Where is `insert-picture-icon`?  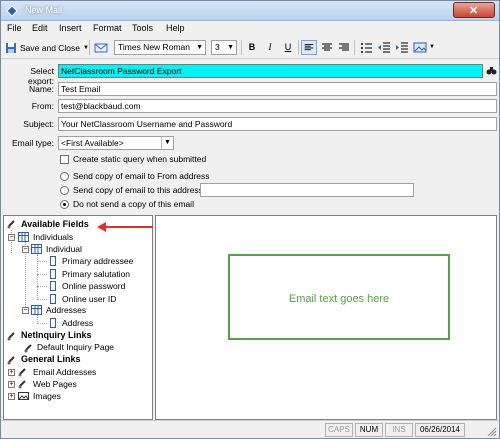
insert-picture-icon is located at coordinates (420, 47).